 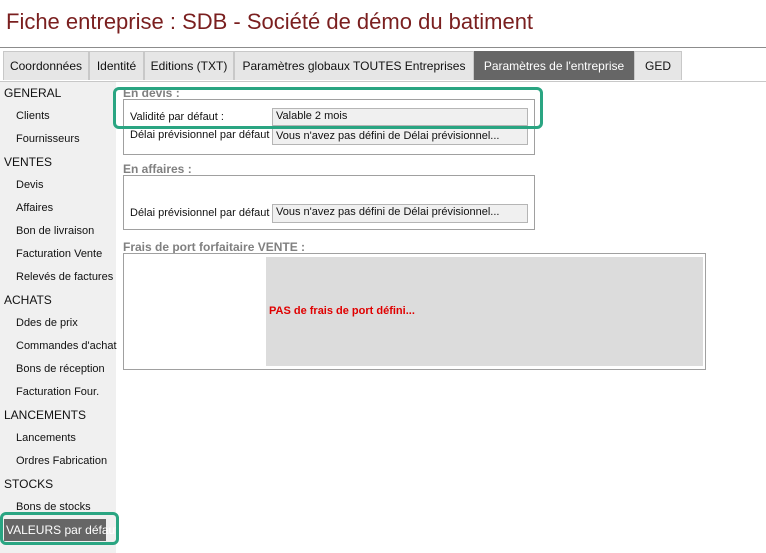 What do you see at coordinates (151, 93) in the screenshot?
I see `group-title-devis: En devis :` at bounding box center [151, 93].